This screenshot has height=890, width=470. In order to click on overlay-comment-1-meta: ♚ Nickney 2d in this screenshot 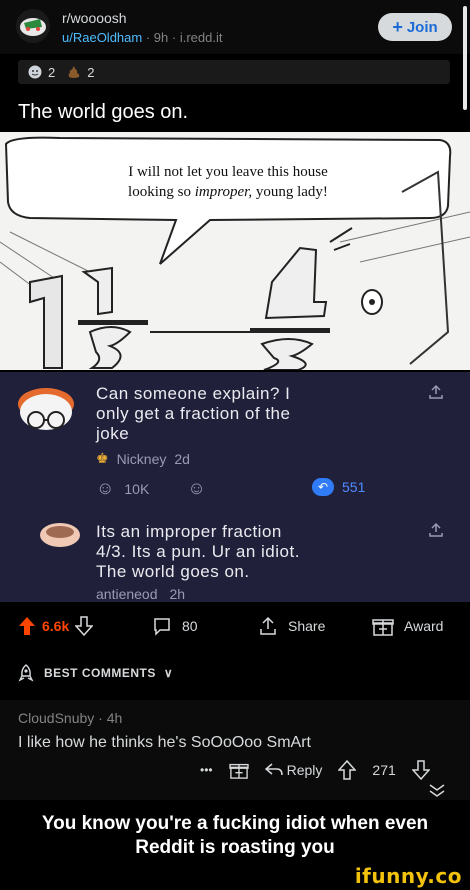, I will do `click(143, 458)`.